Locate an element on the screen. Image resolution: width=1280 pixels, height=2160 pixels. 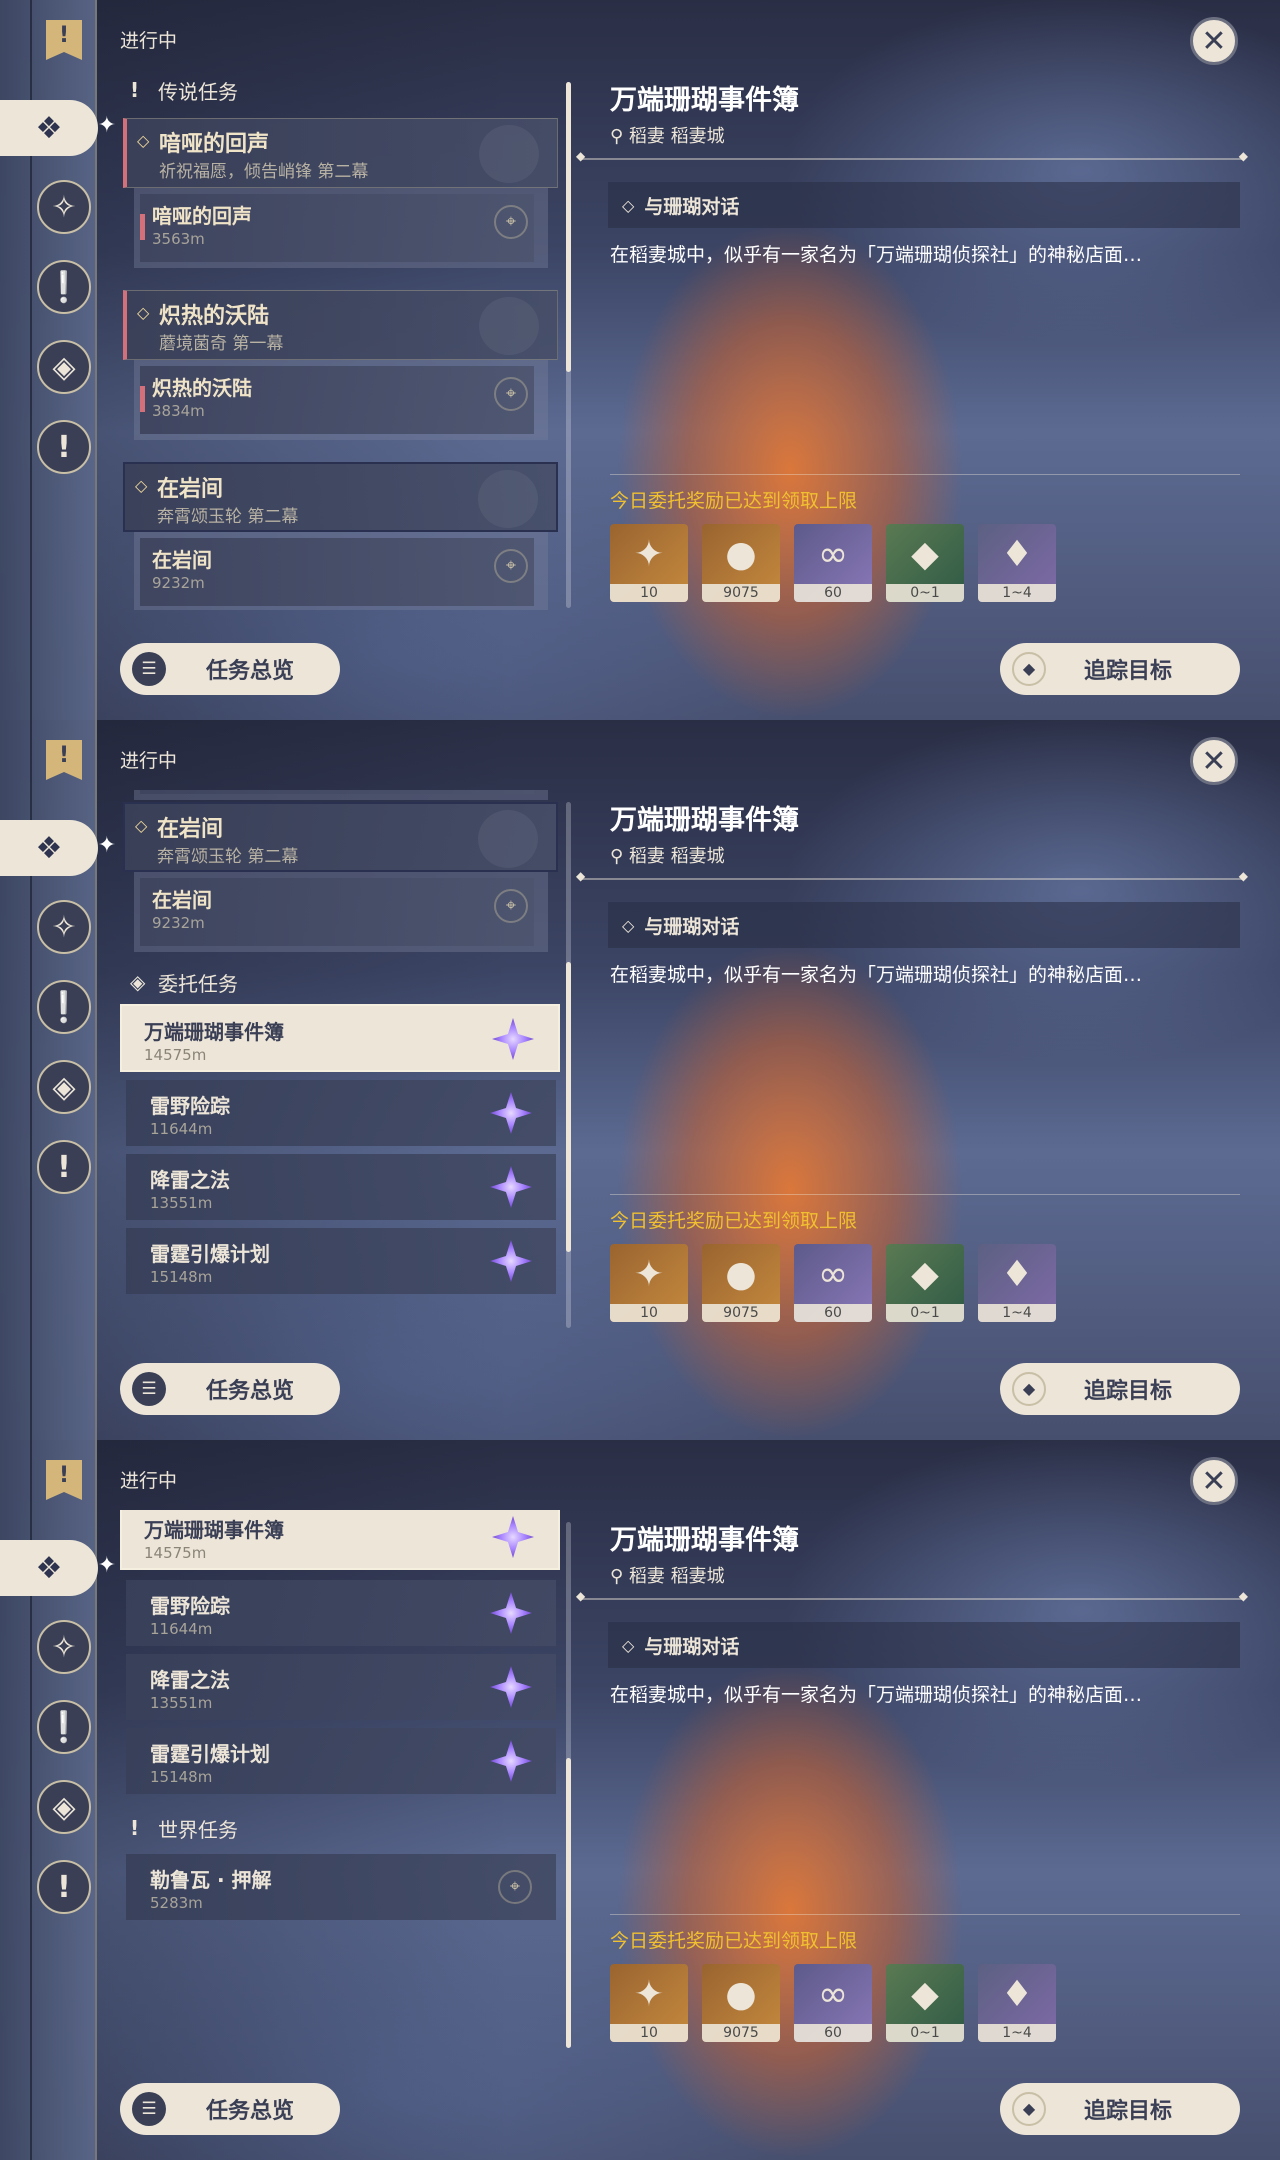
divider is located at coordinates (912, 156).